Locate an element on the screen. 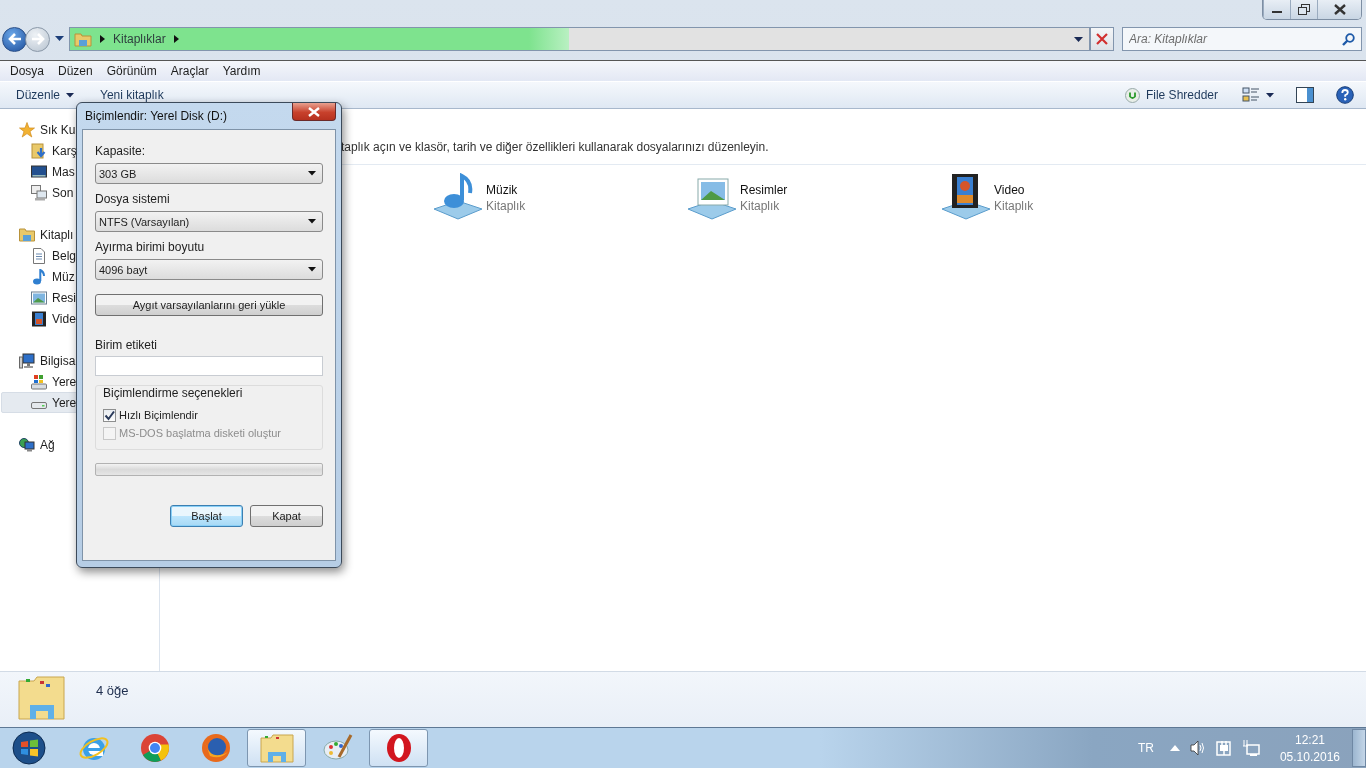 The width and height of the screenshot is (1366, 768). group-title: Biçimlendirme seçenekleri is located at coordinates (173, 393).